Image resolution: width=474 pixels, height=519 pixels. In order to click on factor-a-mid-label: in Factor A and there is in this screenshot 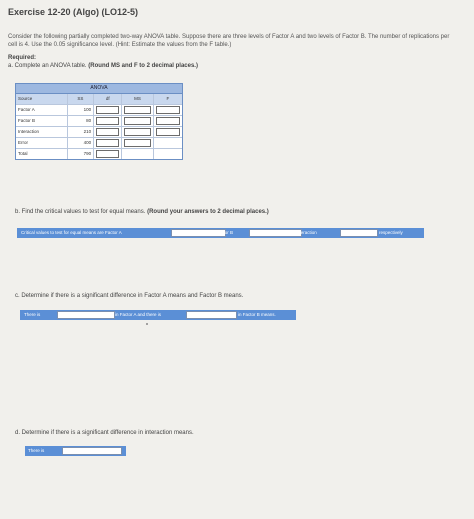, I will do `click(138, 314)`.